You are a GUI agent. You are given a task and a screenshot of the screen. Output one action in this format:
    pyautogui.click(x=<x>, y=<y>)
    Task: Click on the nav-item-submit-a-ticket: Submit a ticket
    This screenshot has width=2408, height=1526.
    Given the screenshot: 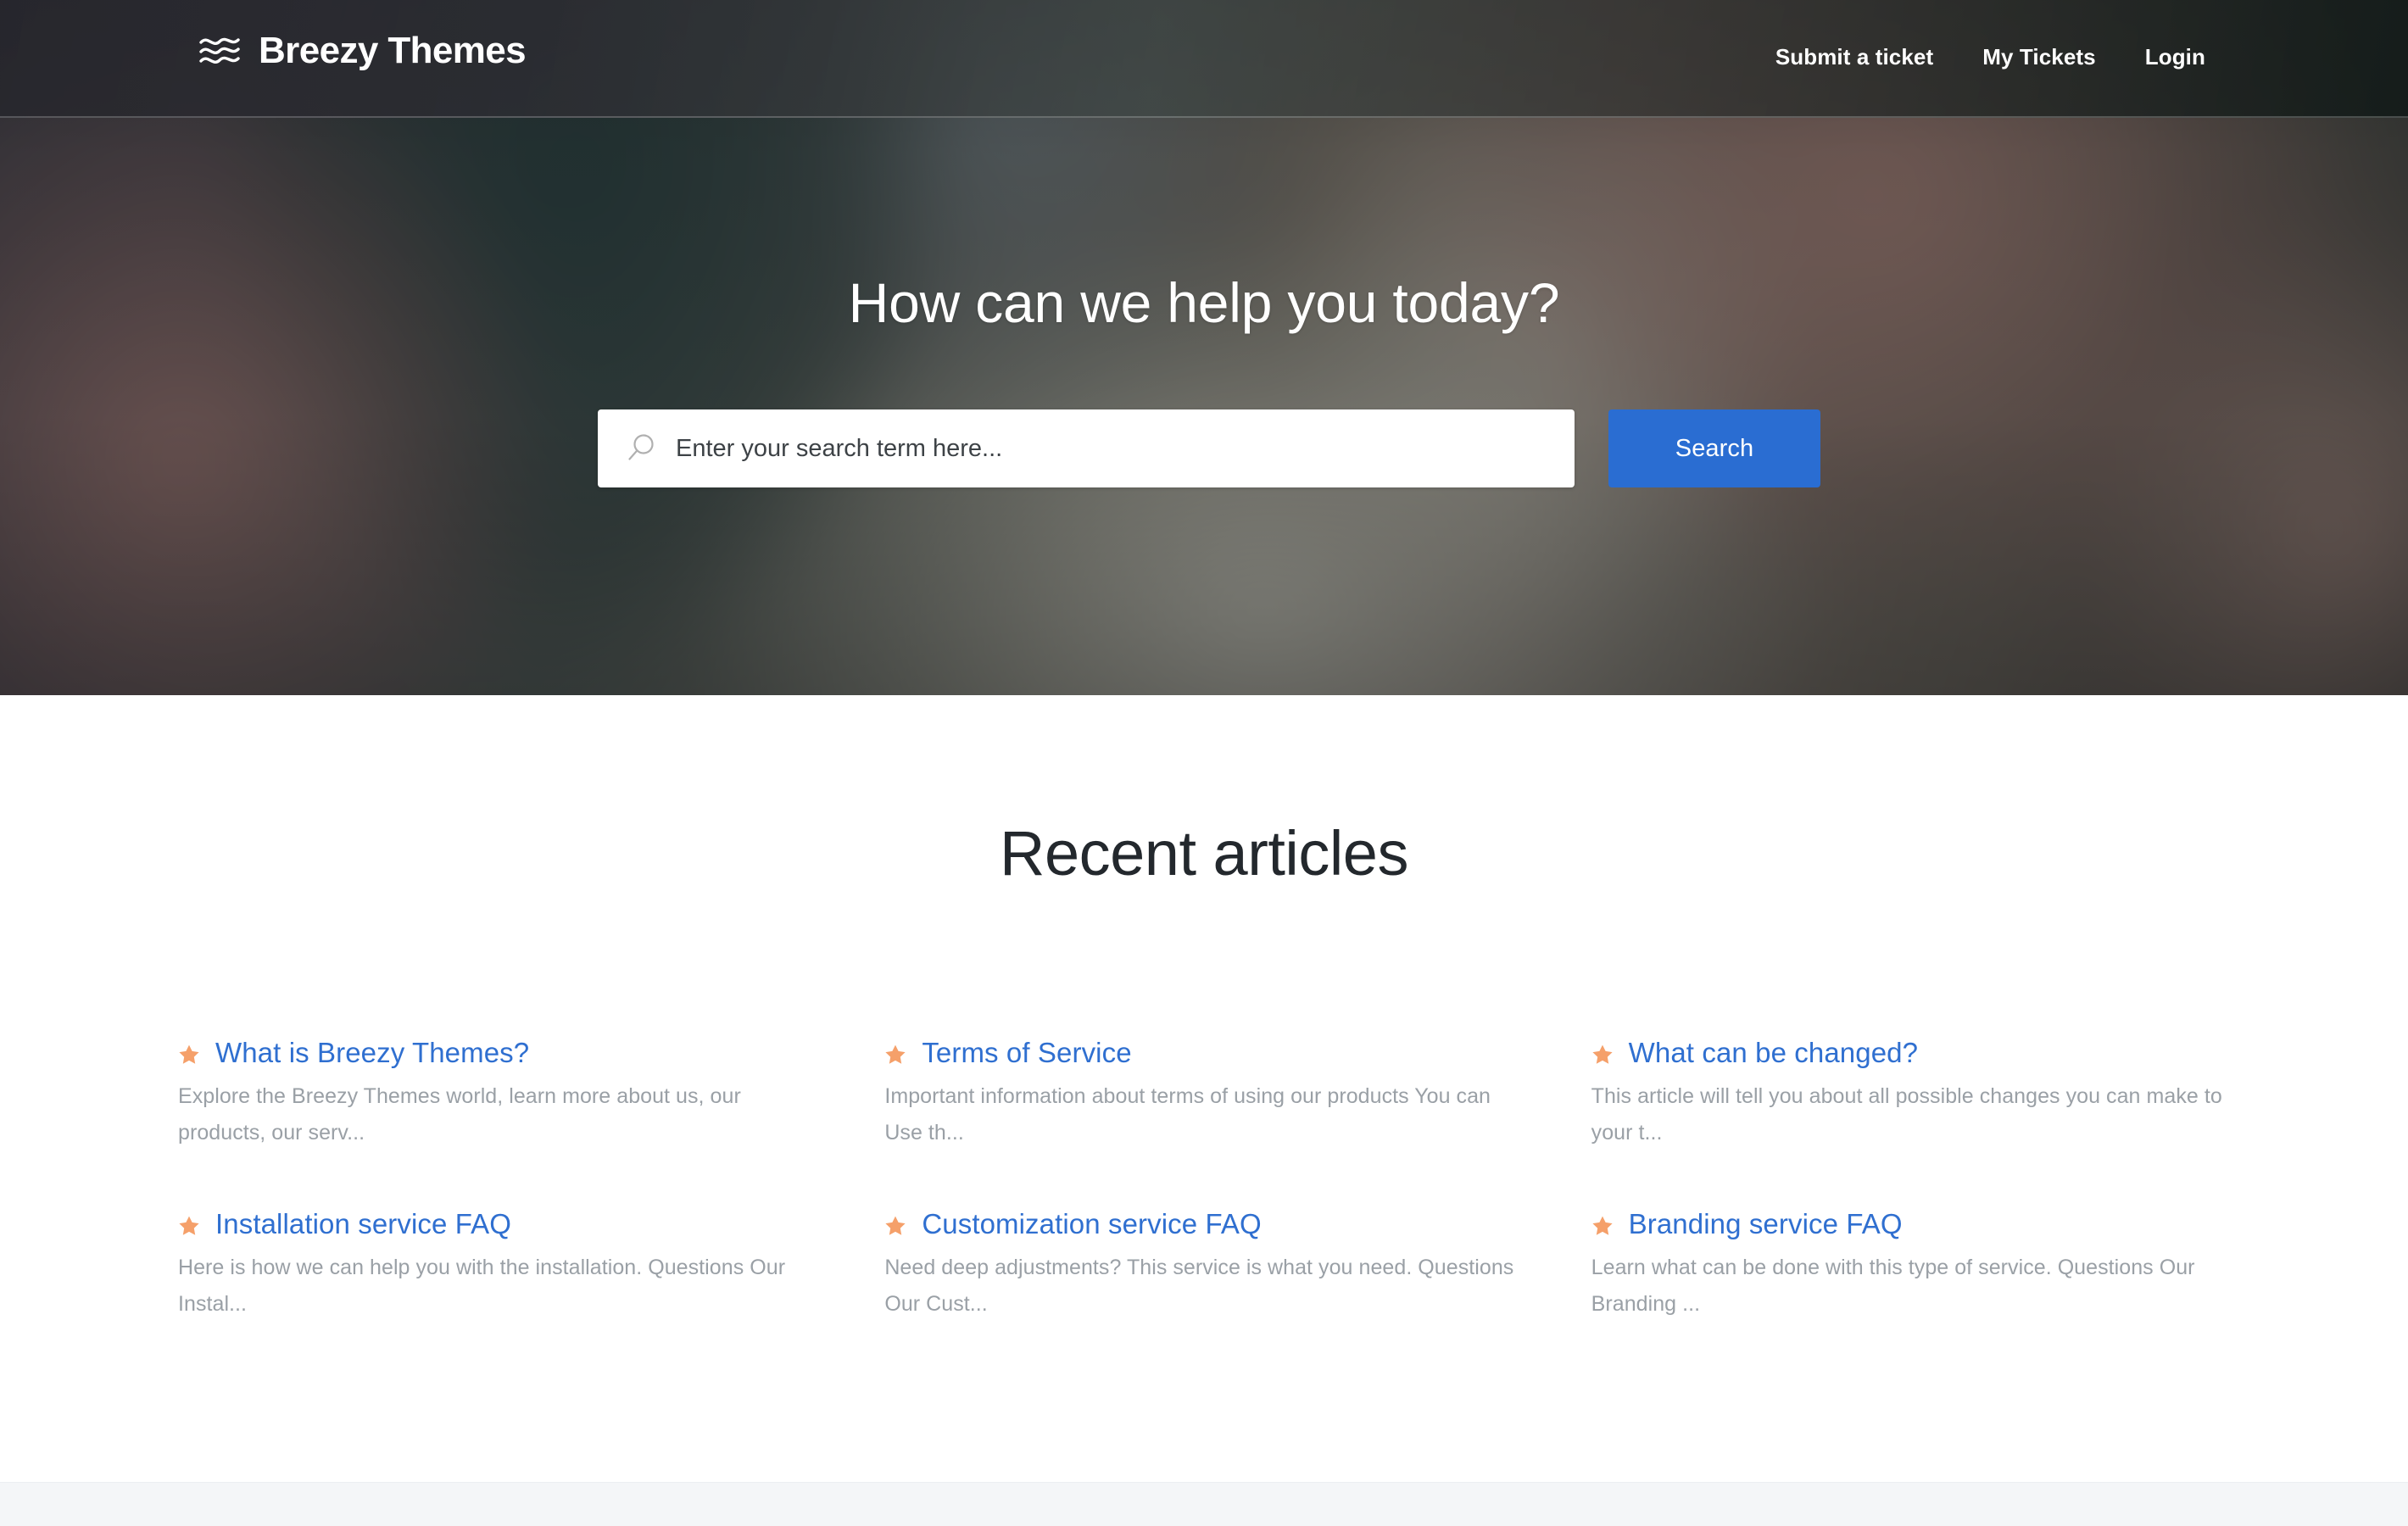 What is the action you would take?
    pyautogui.click(x=1854, y=57)
    